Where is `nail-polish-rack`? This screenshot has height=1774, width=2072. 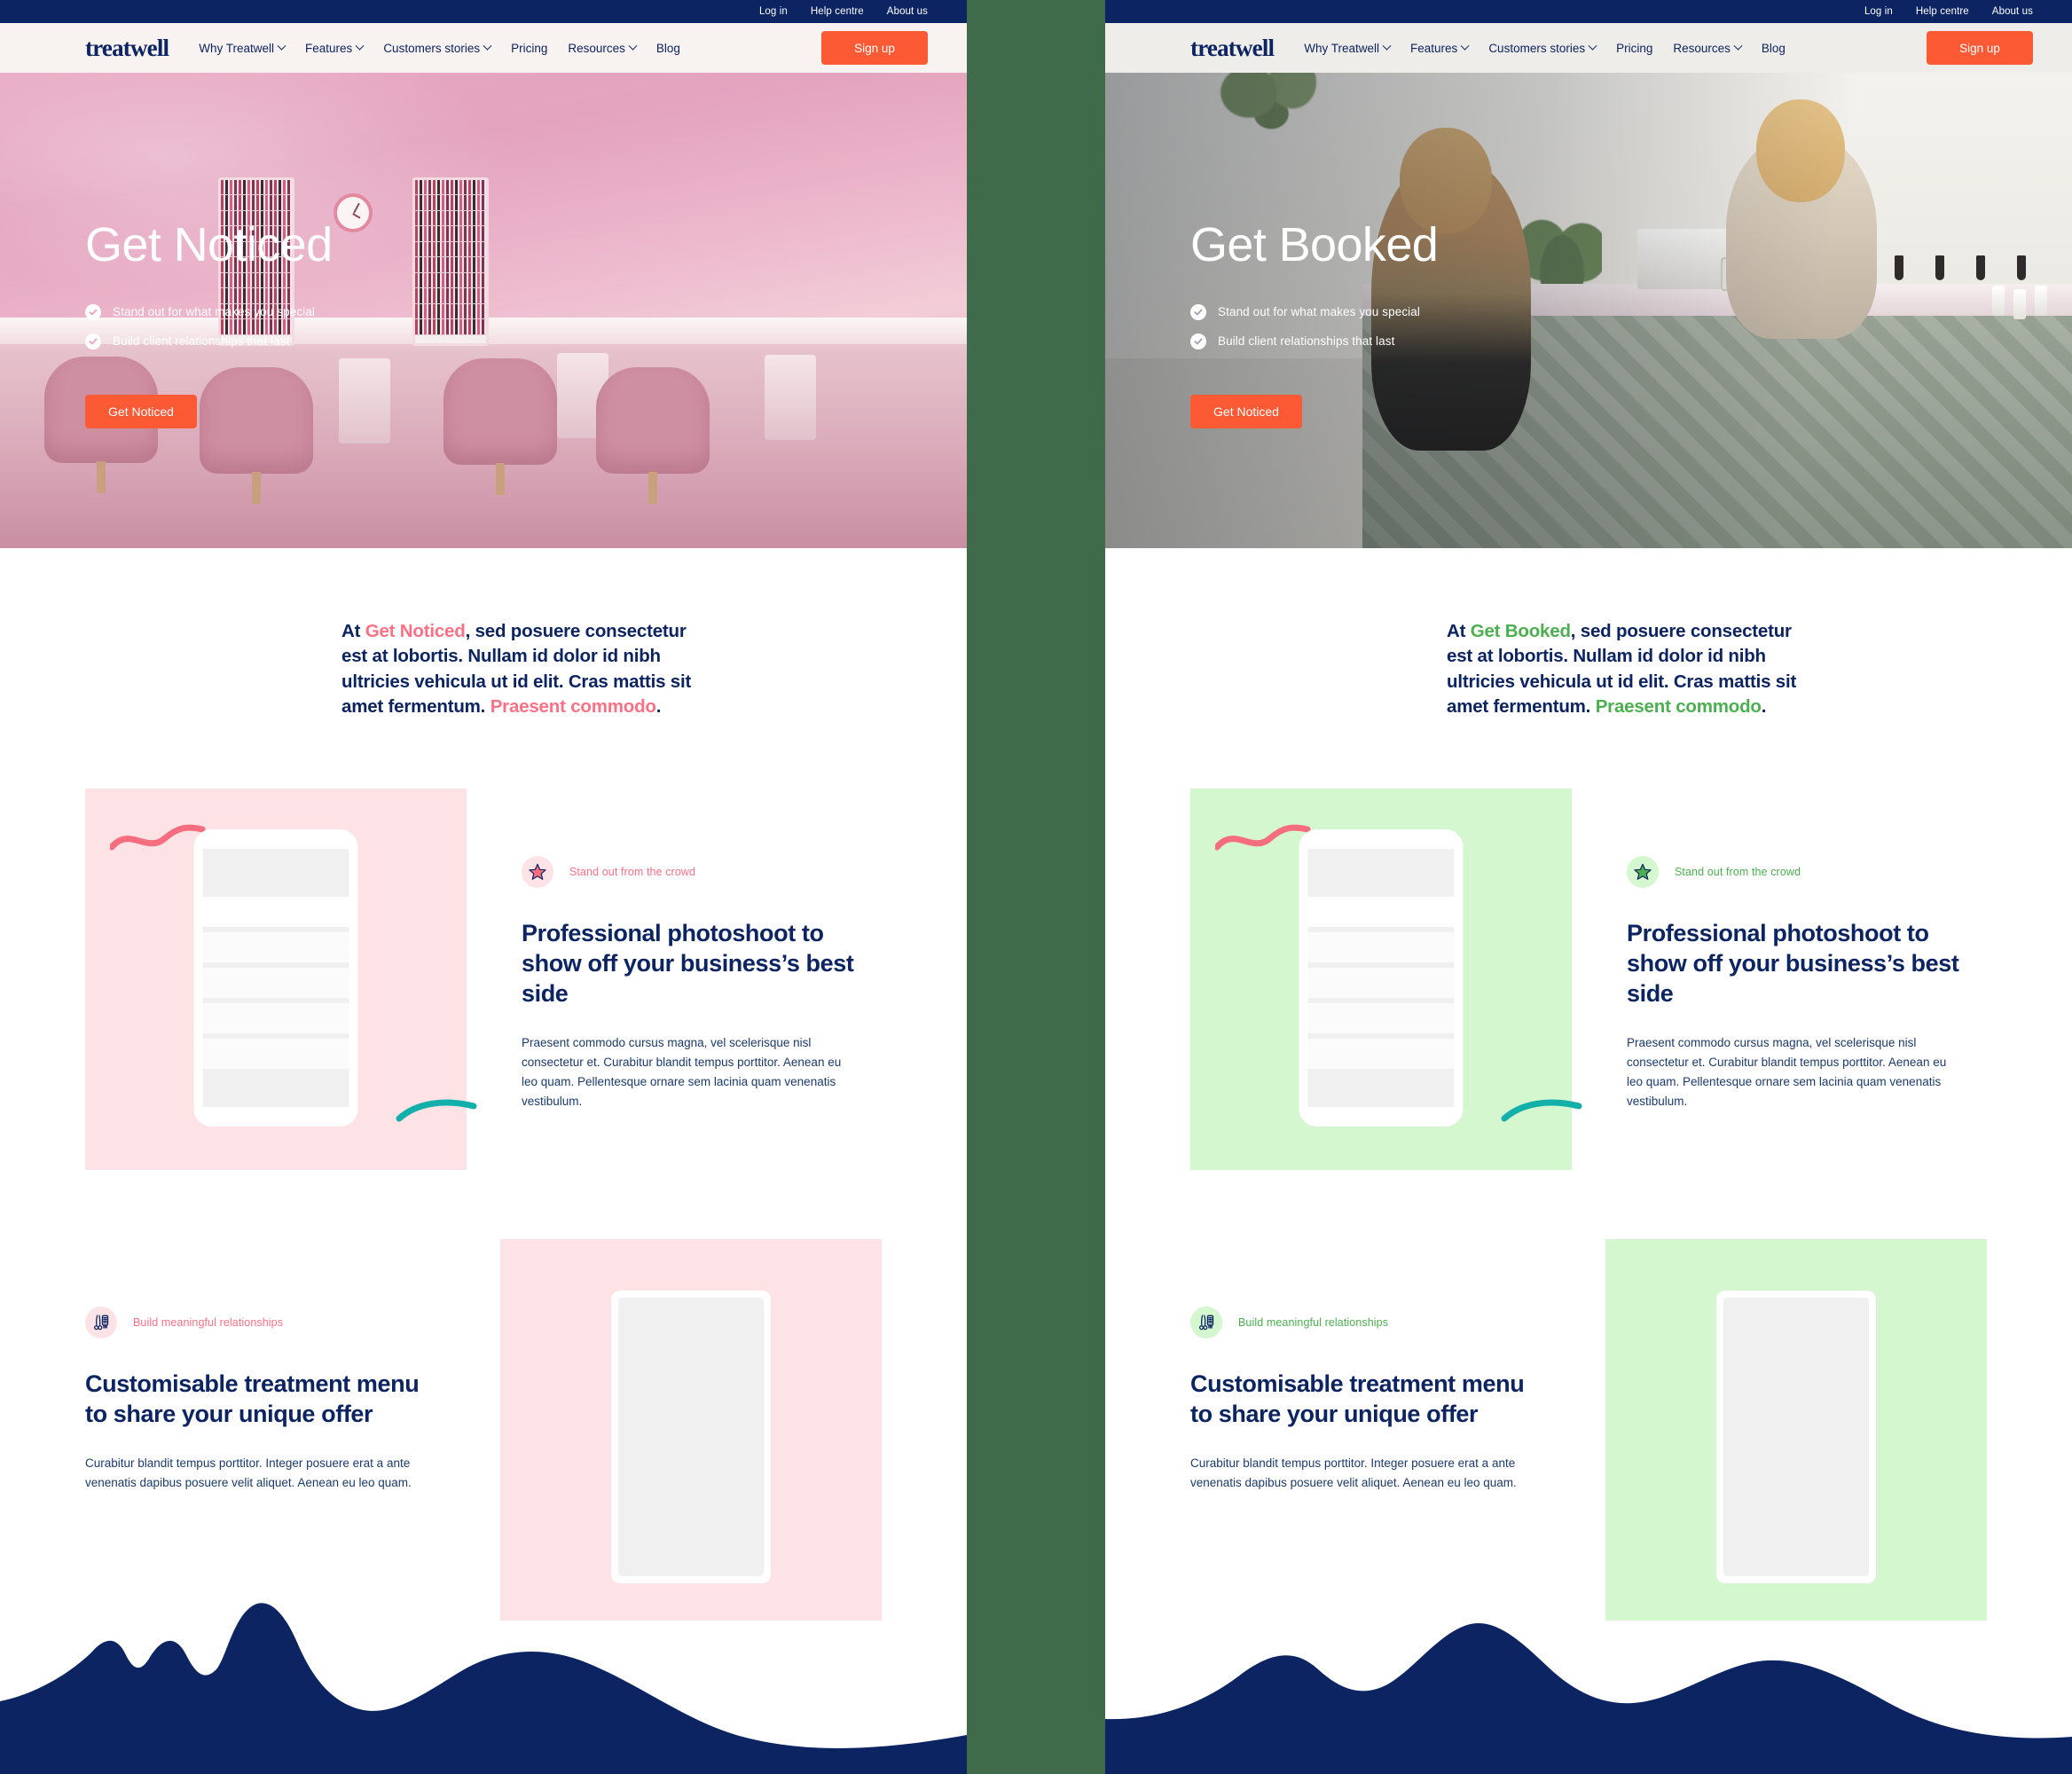 nail-polish-rack is located at coordinates (450, 261).